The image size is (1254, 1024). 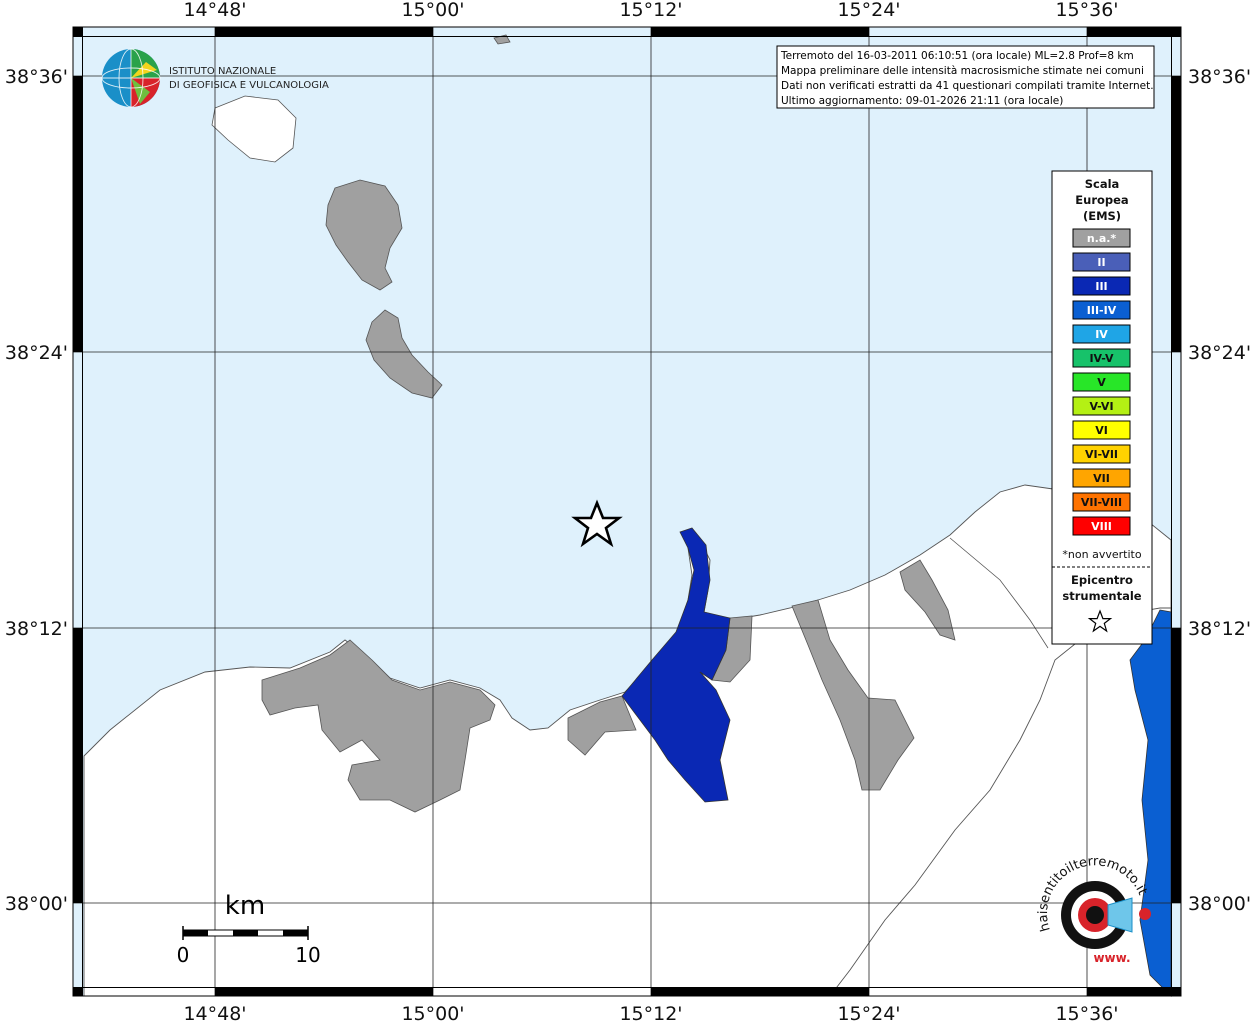 What do you see at coordinates (214, 10) in the screenshot?
I see `lon-label-top-1: 14°48'` at bounding box center [214, 10].